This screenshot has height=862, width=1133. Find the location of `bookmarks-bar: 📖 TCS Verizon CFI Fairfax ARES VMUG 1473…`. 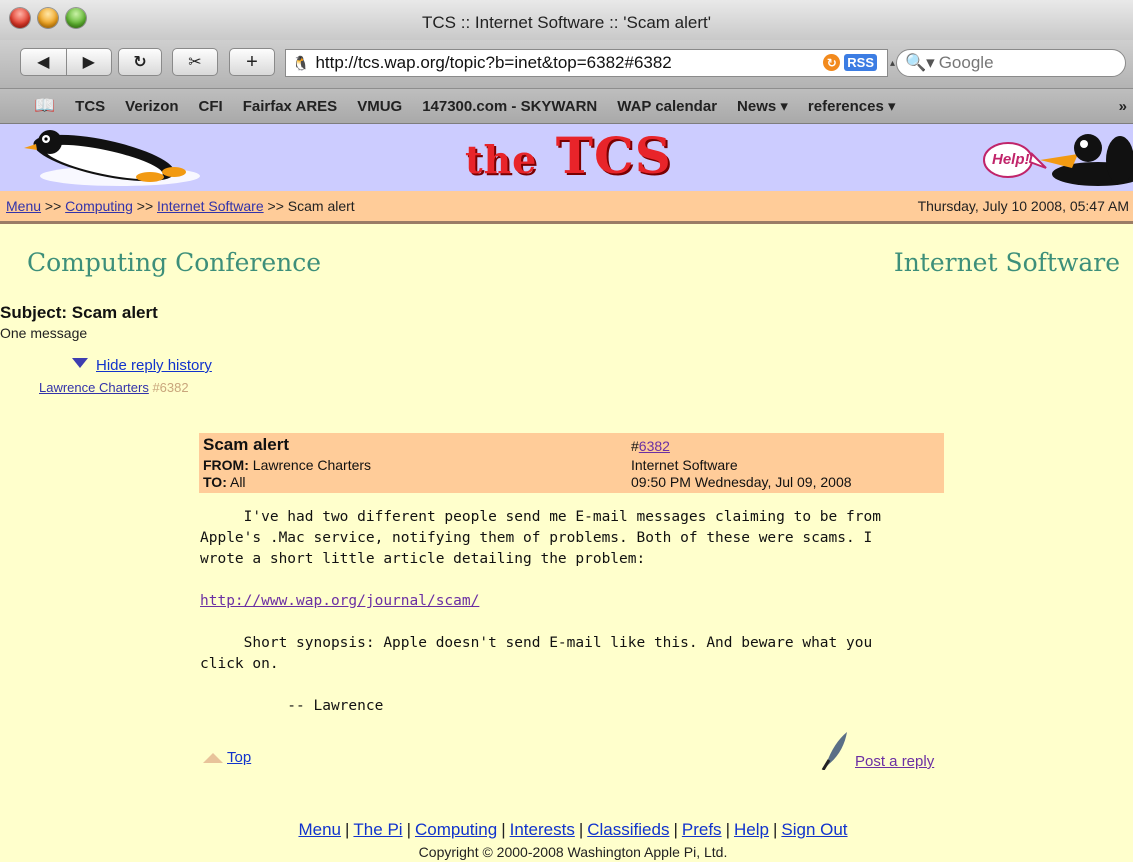

bookmarks-bar: 📖 TCS Verizon CFI Fairfax ARES VMUG 1473… is located at coordinates (566, 106).